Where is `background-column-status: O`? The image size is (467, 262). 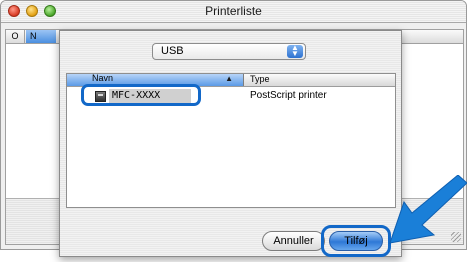 background-column-status: O is located at coordinates (15, 36).